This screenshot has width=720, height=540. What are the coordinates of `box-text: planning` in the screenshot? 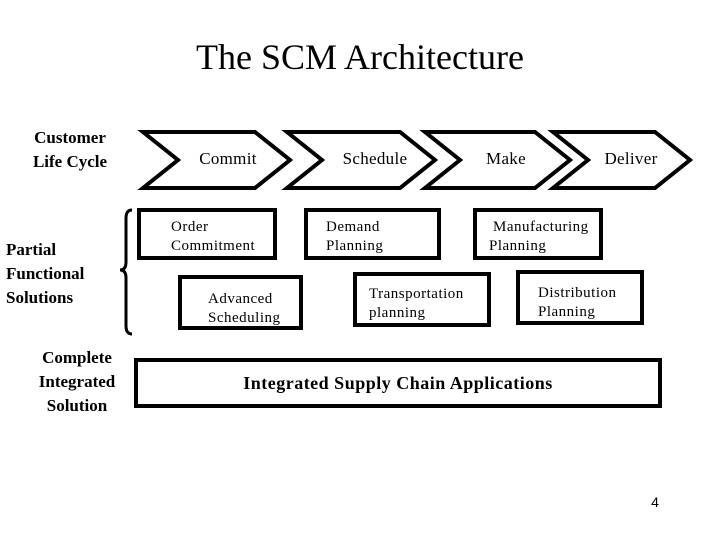 It's located at (397, 313).